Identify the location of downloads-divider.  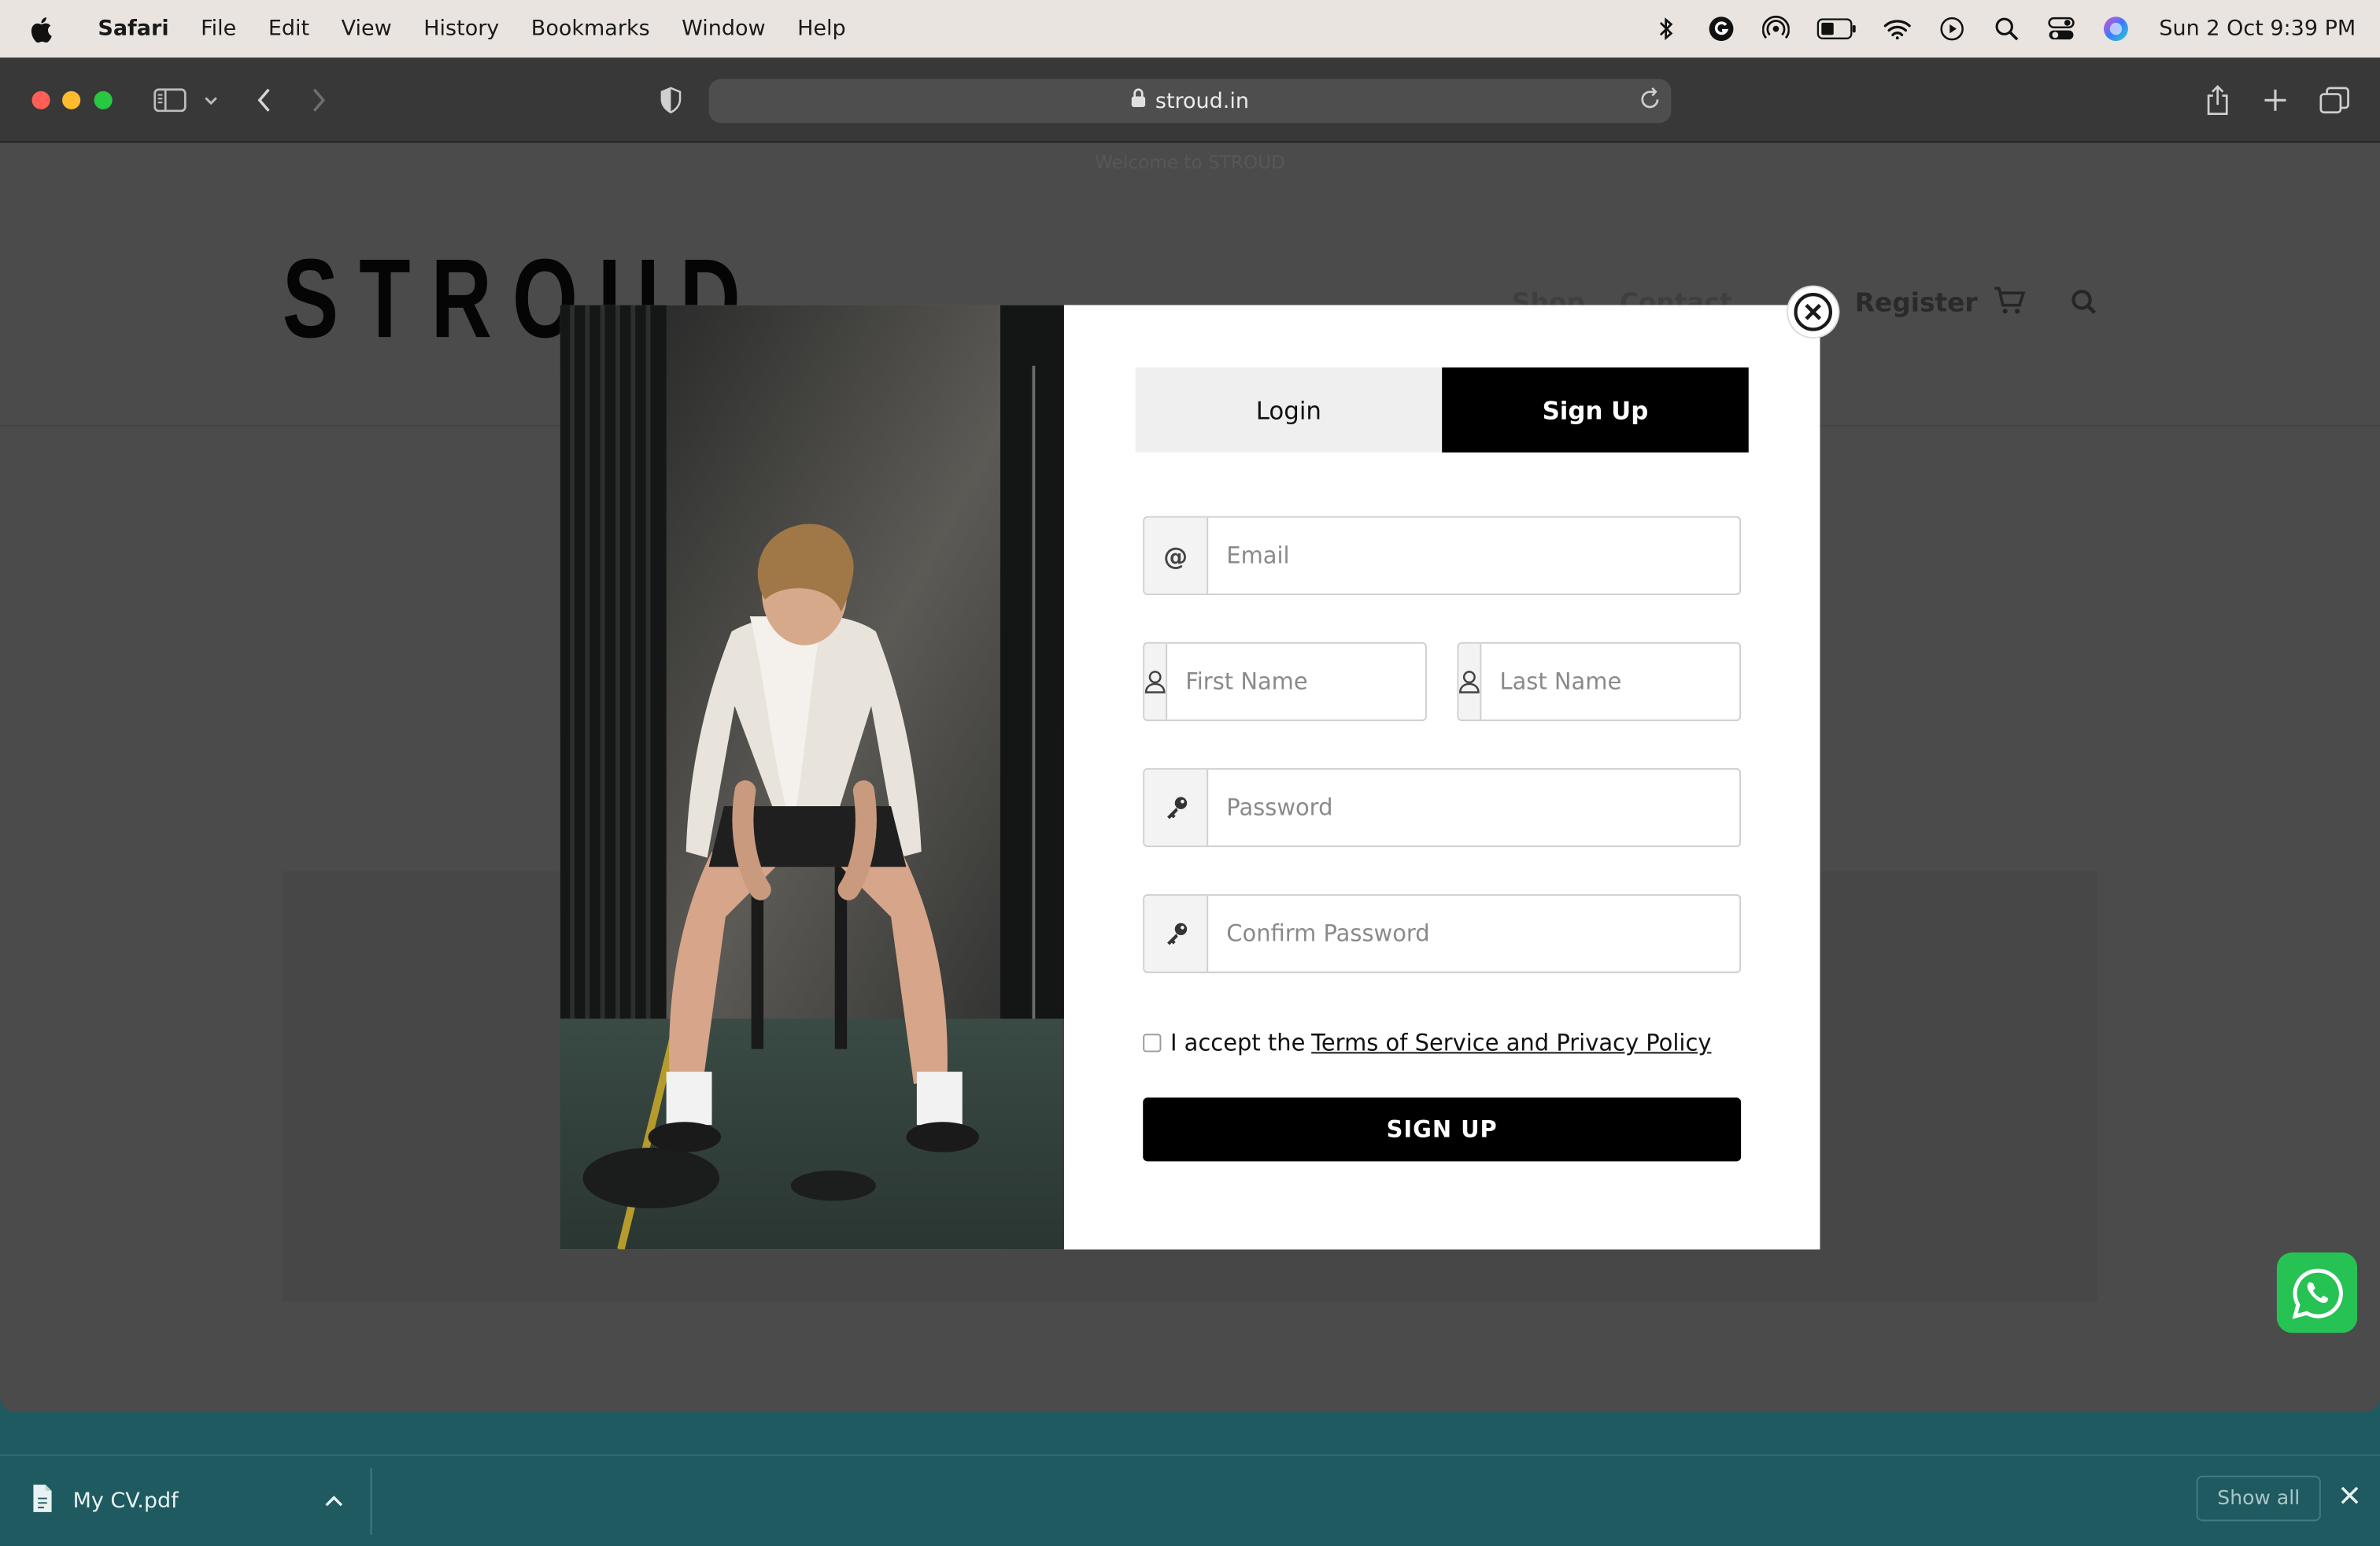
(371, 1501).